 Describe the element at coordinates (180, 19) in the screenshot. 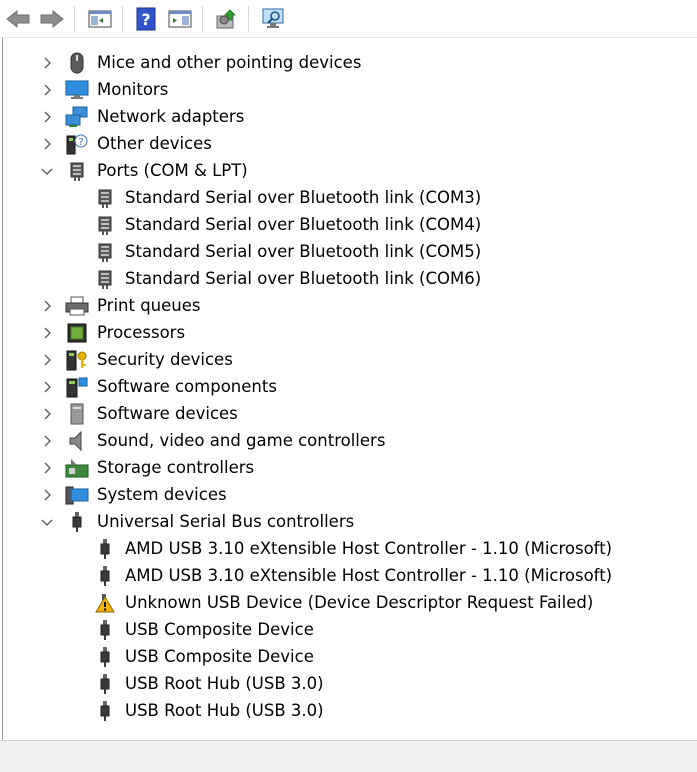

I see `action-pane-icon` at that location.